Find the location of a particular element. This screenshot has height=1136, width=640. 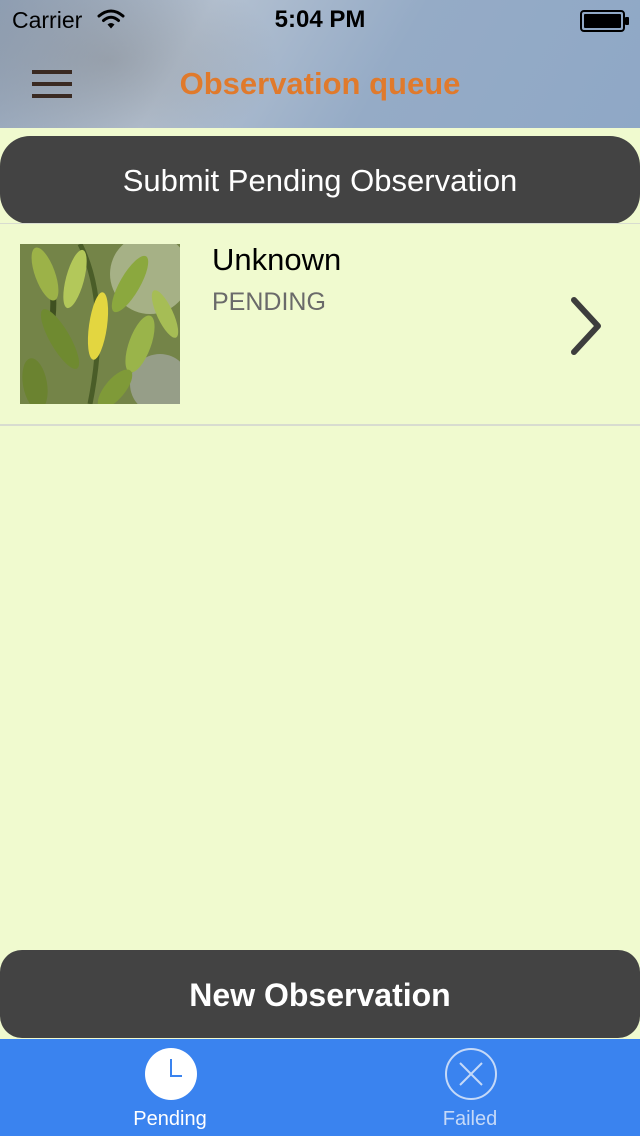

tab-pending: Pending is located at coordinates (170, 1087).